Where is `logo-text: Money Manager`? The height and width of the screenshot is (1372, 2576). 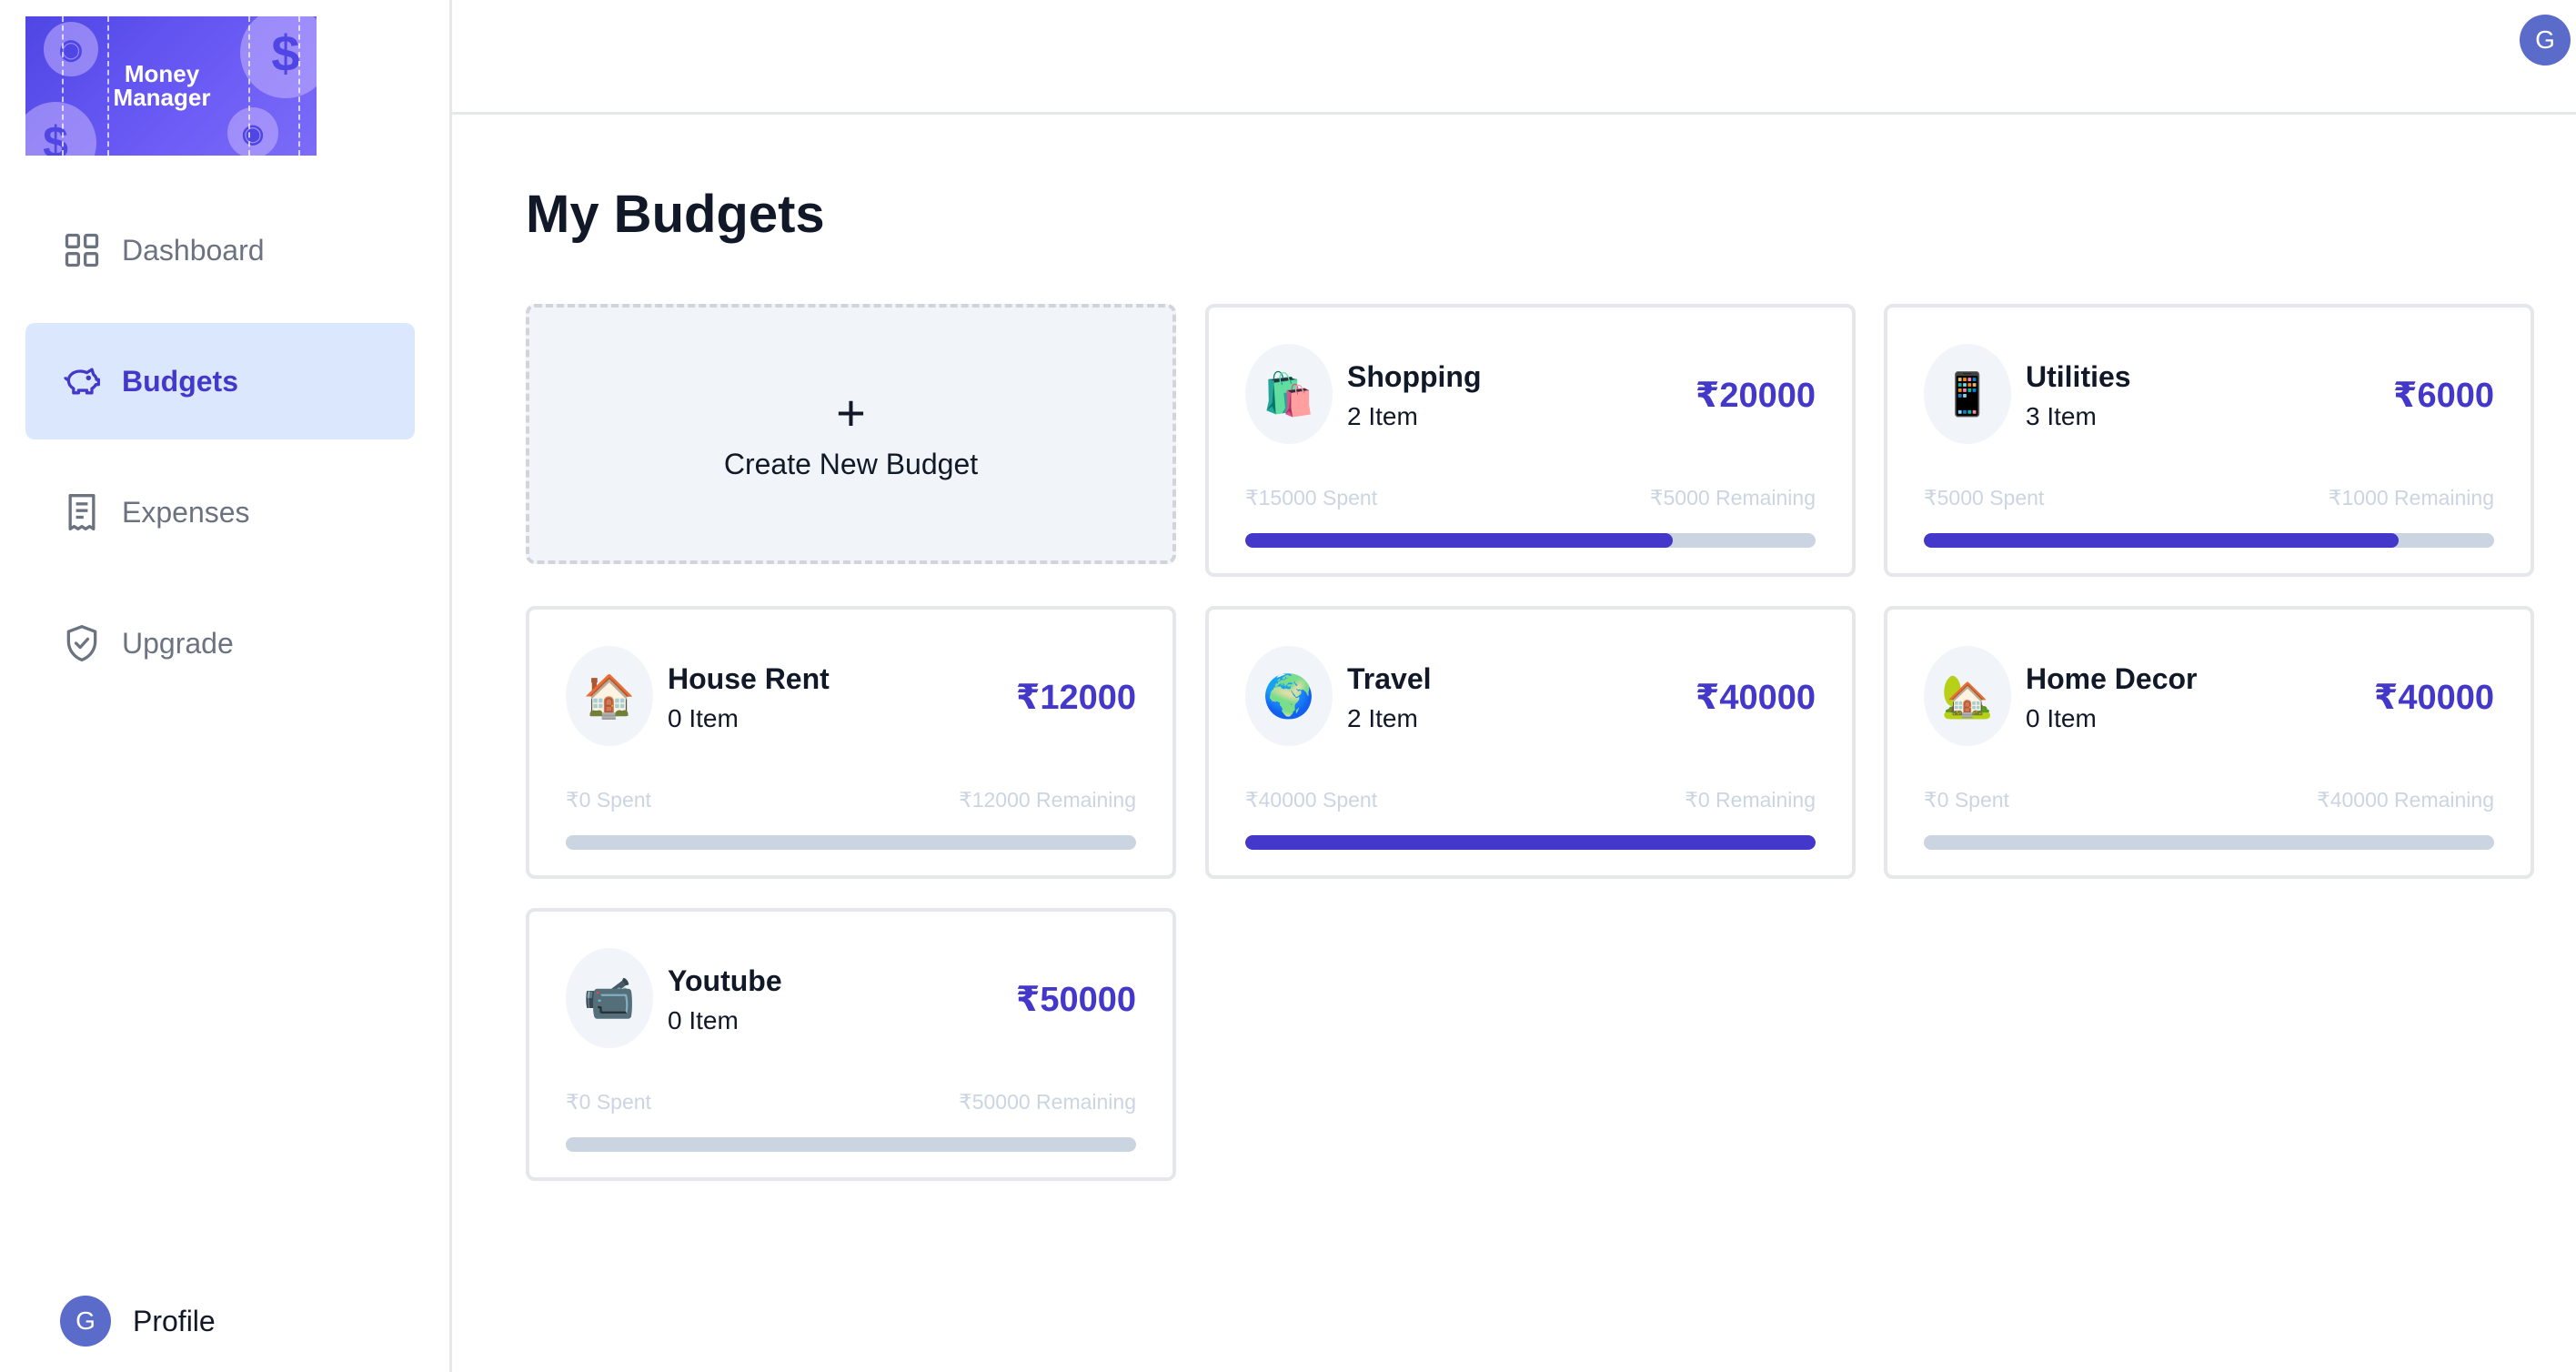
logo-text: Money Manager is located at coordinates (162, 85).